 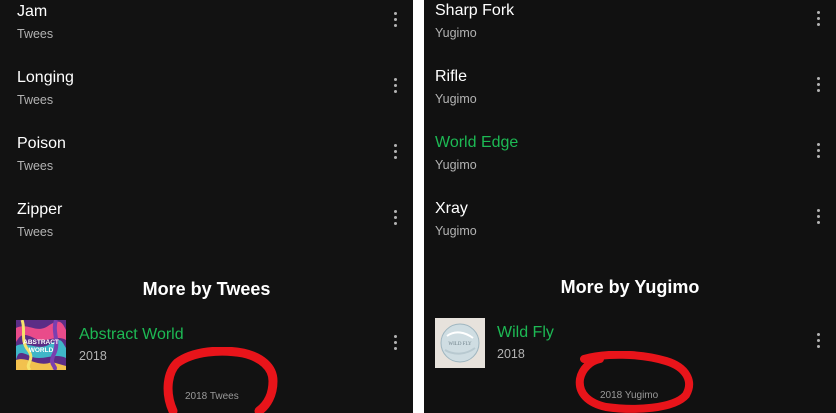 What do you see at coordinates (629, 395) in the screenshot?
I see `footer-text: 2018 Yugimo` at bounding box center [629, 395].